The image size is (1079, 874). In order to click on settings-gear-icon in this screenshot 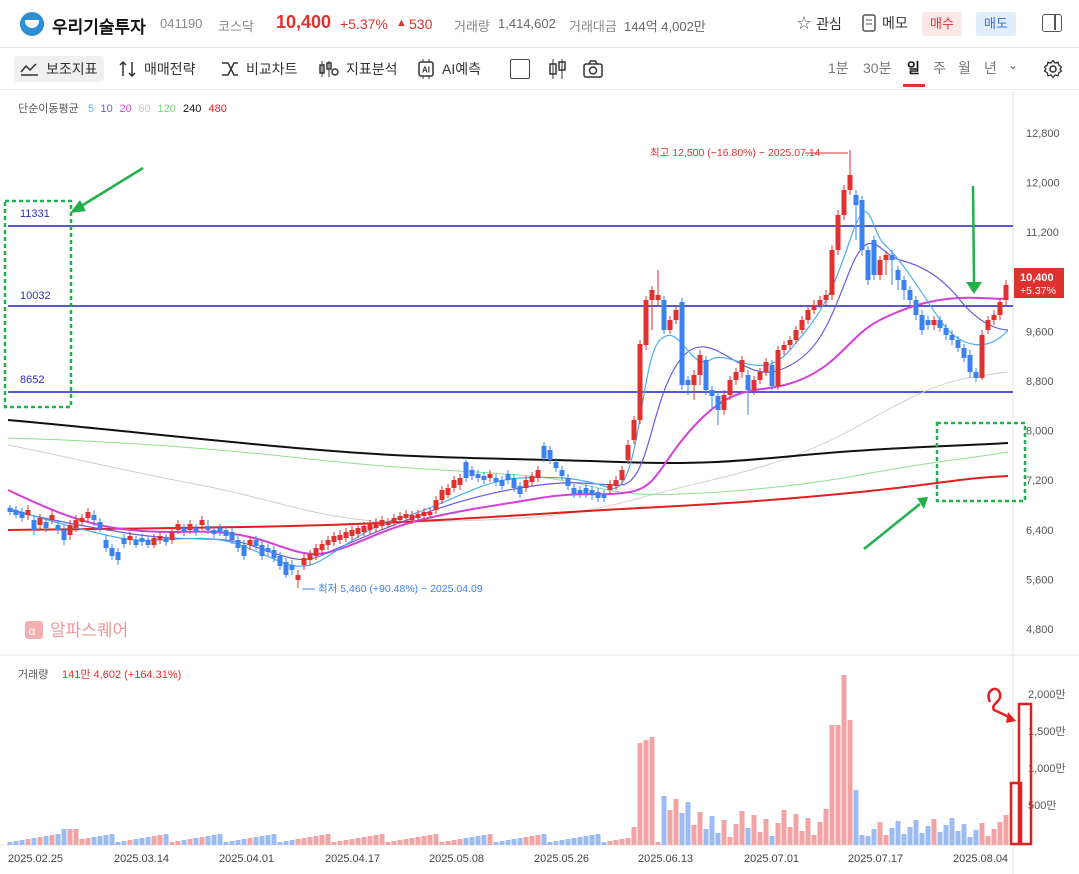, I will do `click(1053, 69)`.